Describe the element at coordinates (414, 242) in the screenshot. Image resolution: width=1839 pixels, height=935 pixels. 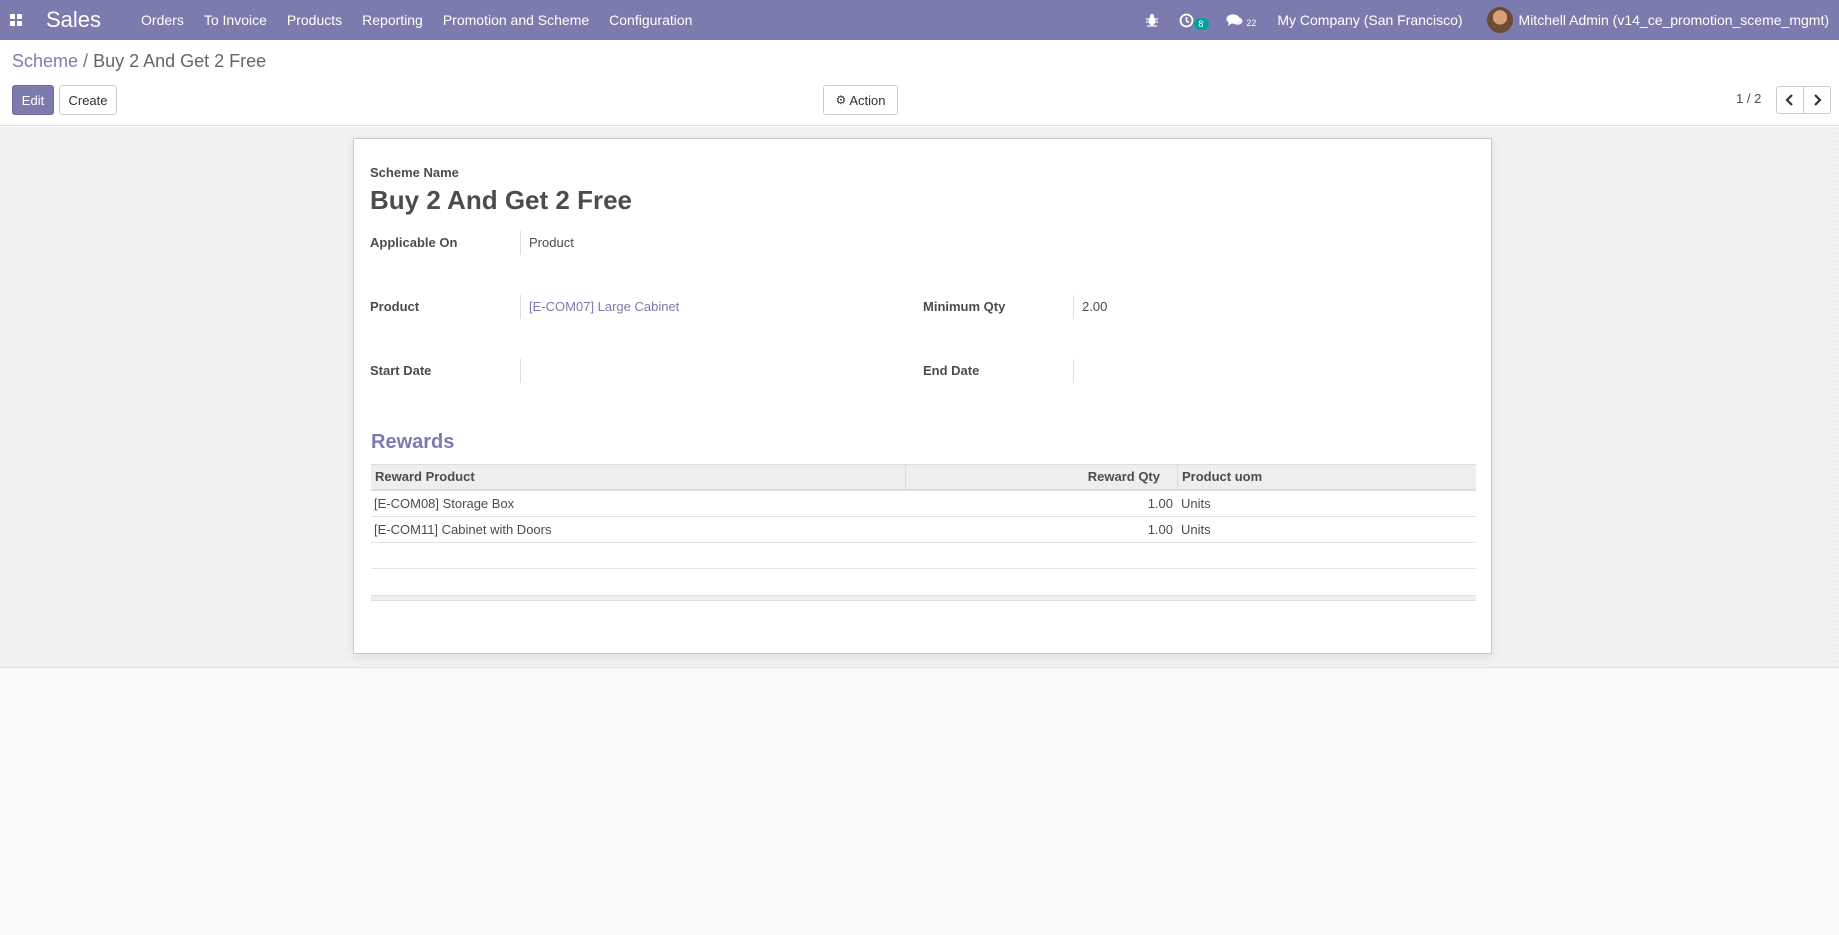
I see `applicable-on-label: Applicable On` at that location.